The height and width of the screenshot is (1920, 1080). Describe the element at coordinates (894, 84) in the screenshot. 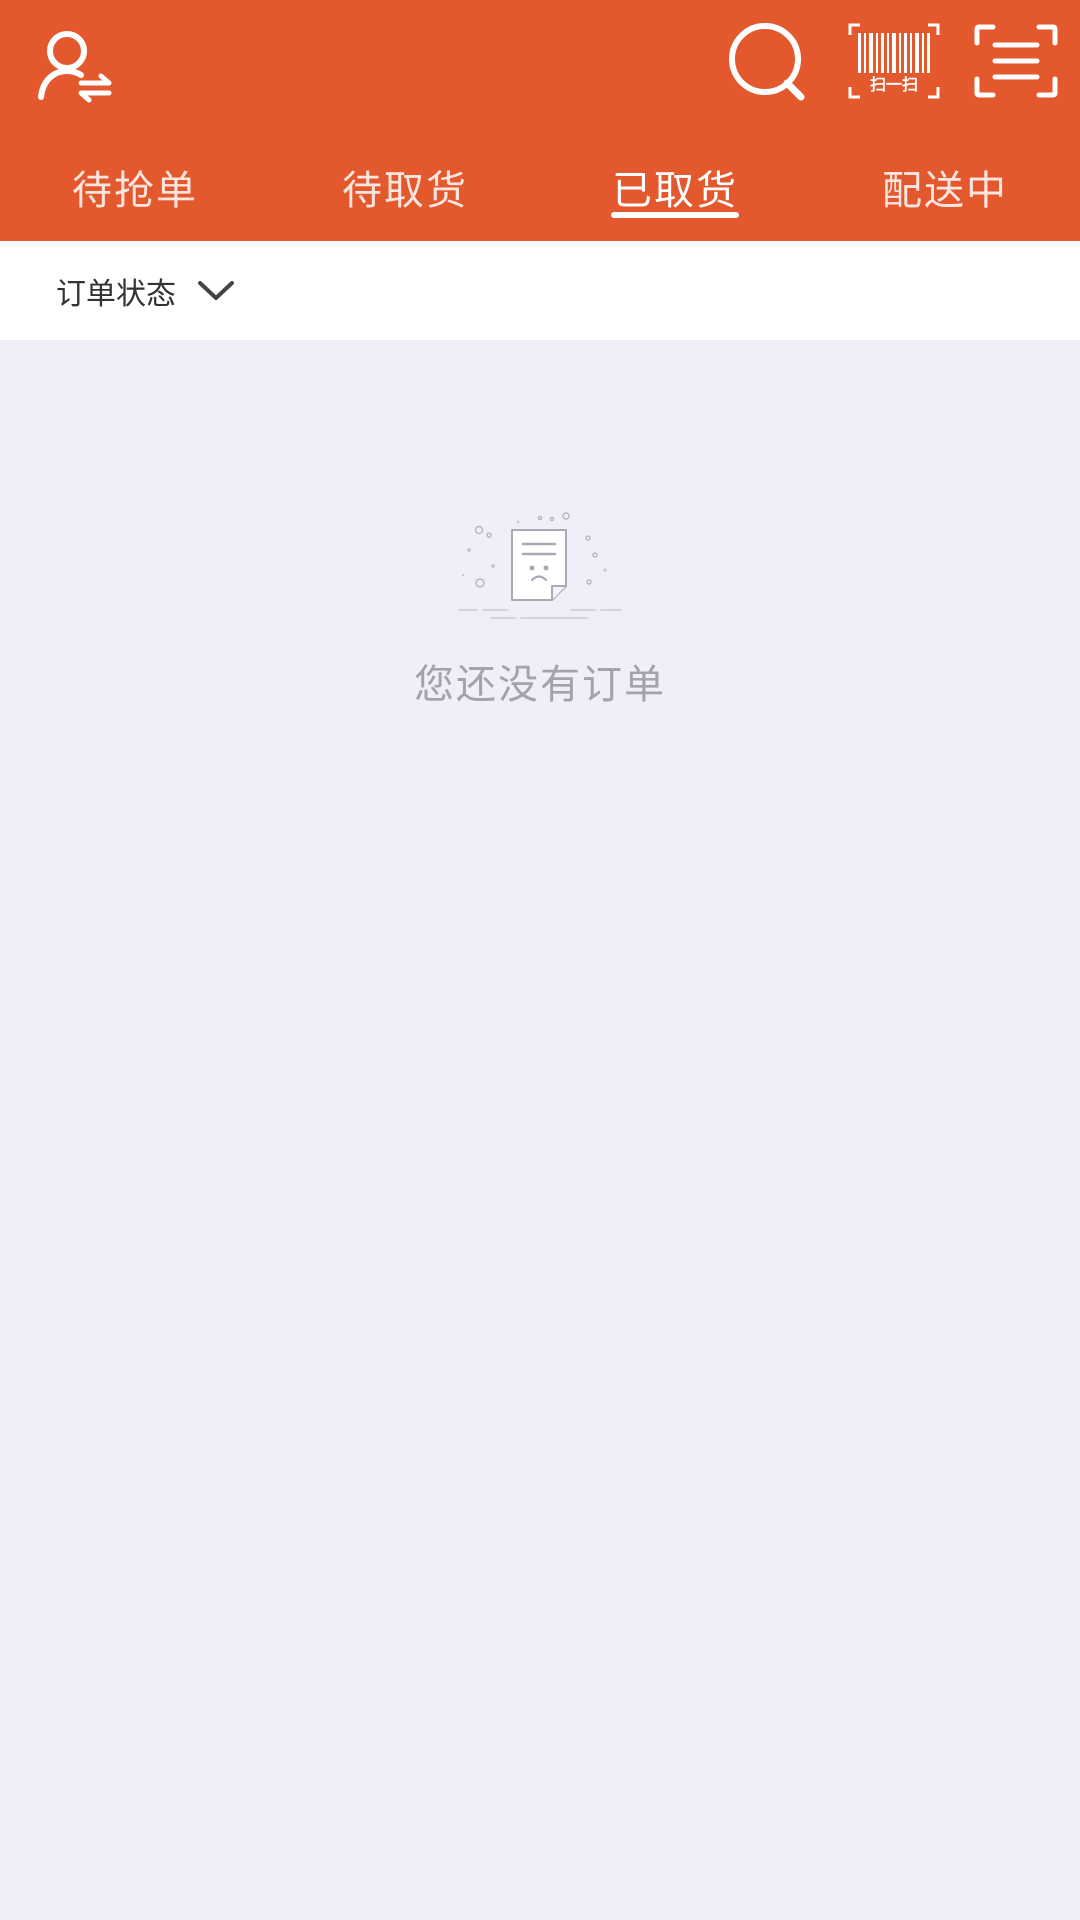

I see `barcode-scan-label: 扫一扫` at that location.